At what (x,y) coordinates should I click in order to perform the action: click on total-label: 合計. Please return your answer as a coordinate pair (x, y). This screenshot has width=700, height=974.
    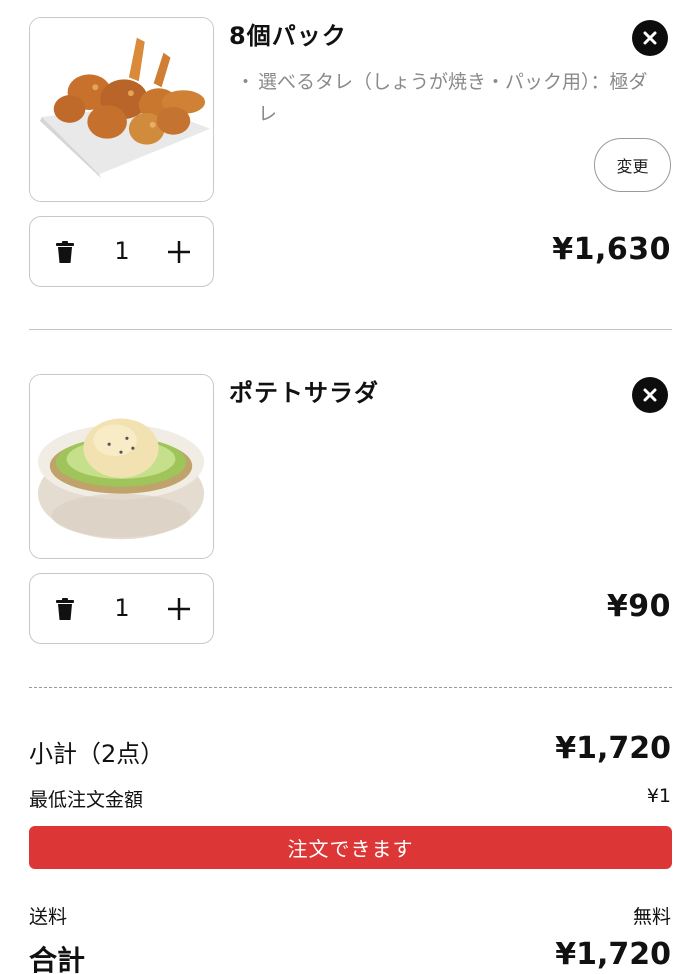
    Looking at the image, I should click on (57, 959).